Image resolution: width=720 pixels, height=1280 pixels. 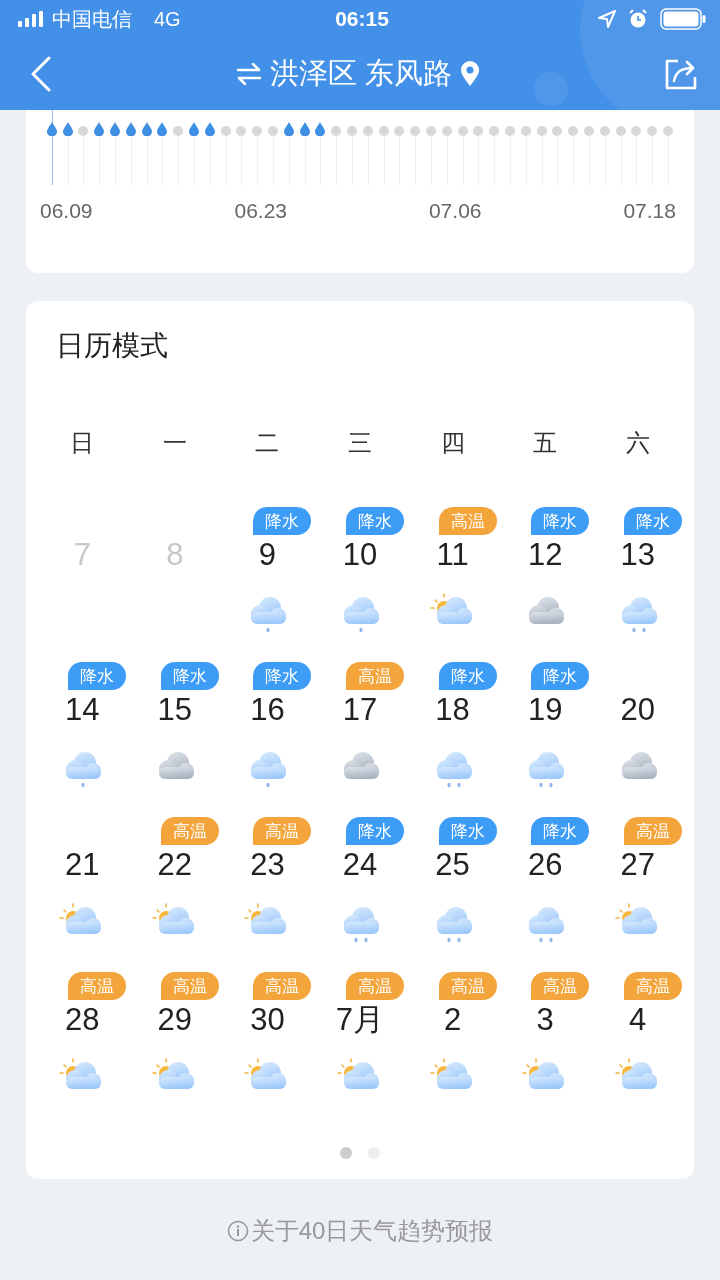 What do you see at coordinates (545, 1020) in the screenshot?
I see `day-number: 3` at bounding box center [545, 1020].